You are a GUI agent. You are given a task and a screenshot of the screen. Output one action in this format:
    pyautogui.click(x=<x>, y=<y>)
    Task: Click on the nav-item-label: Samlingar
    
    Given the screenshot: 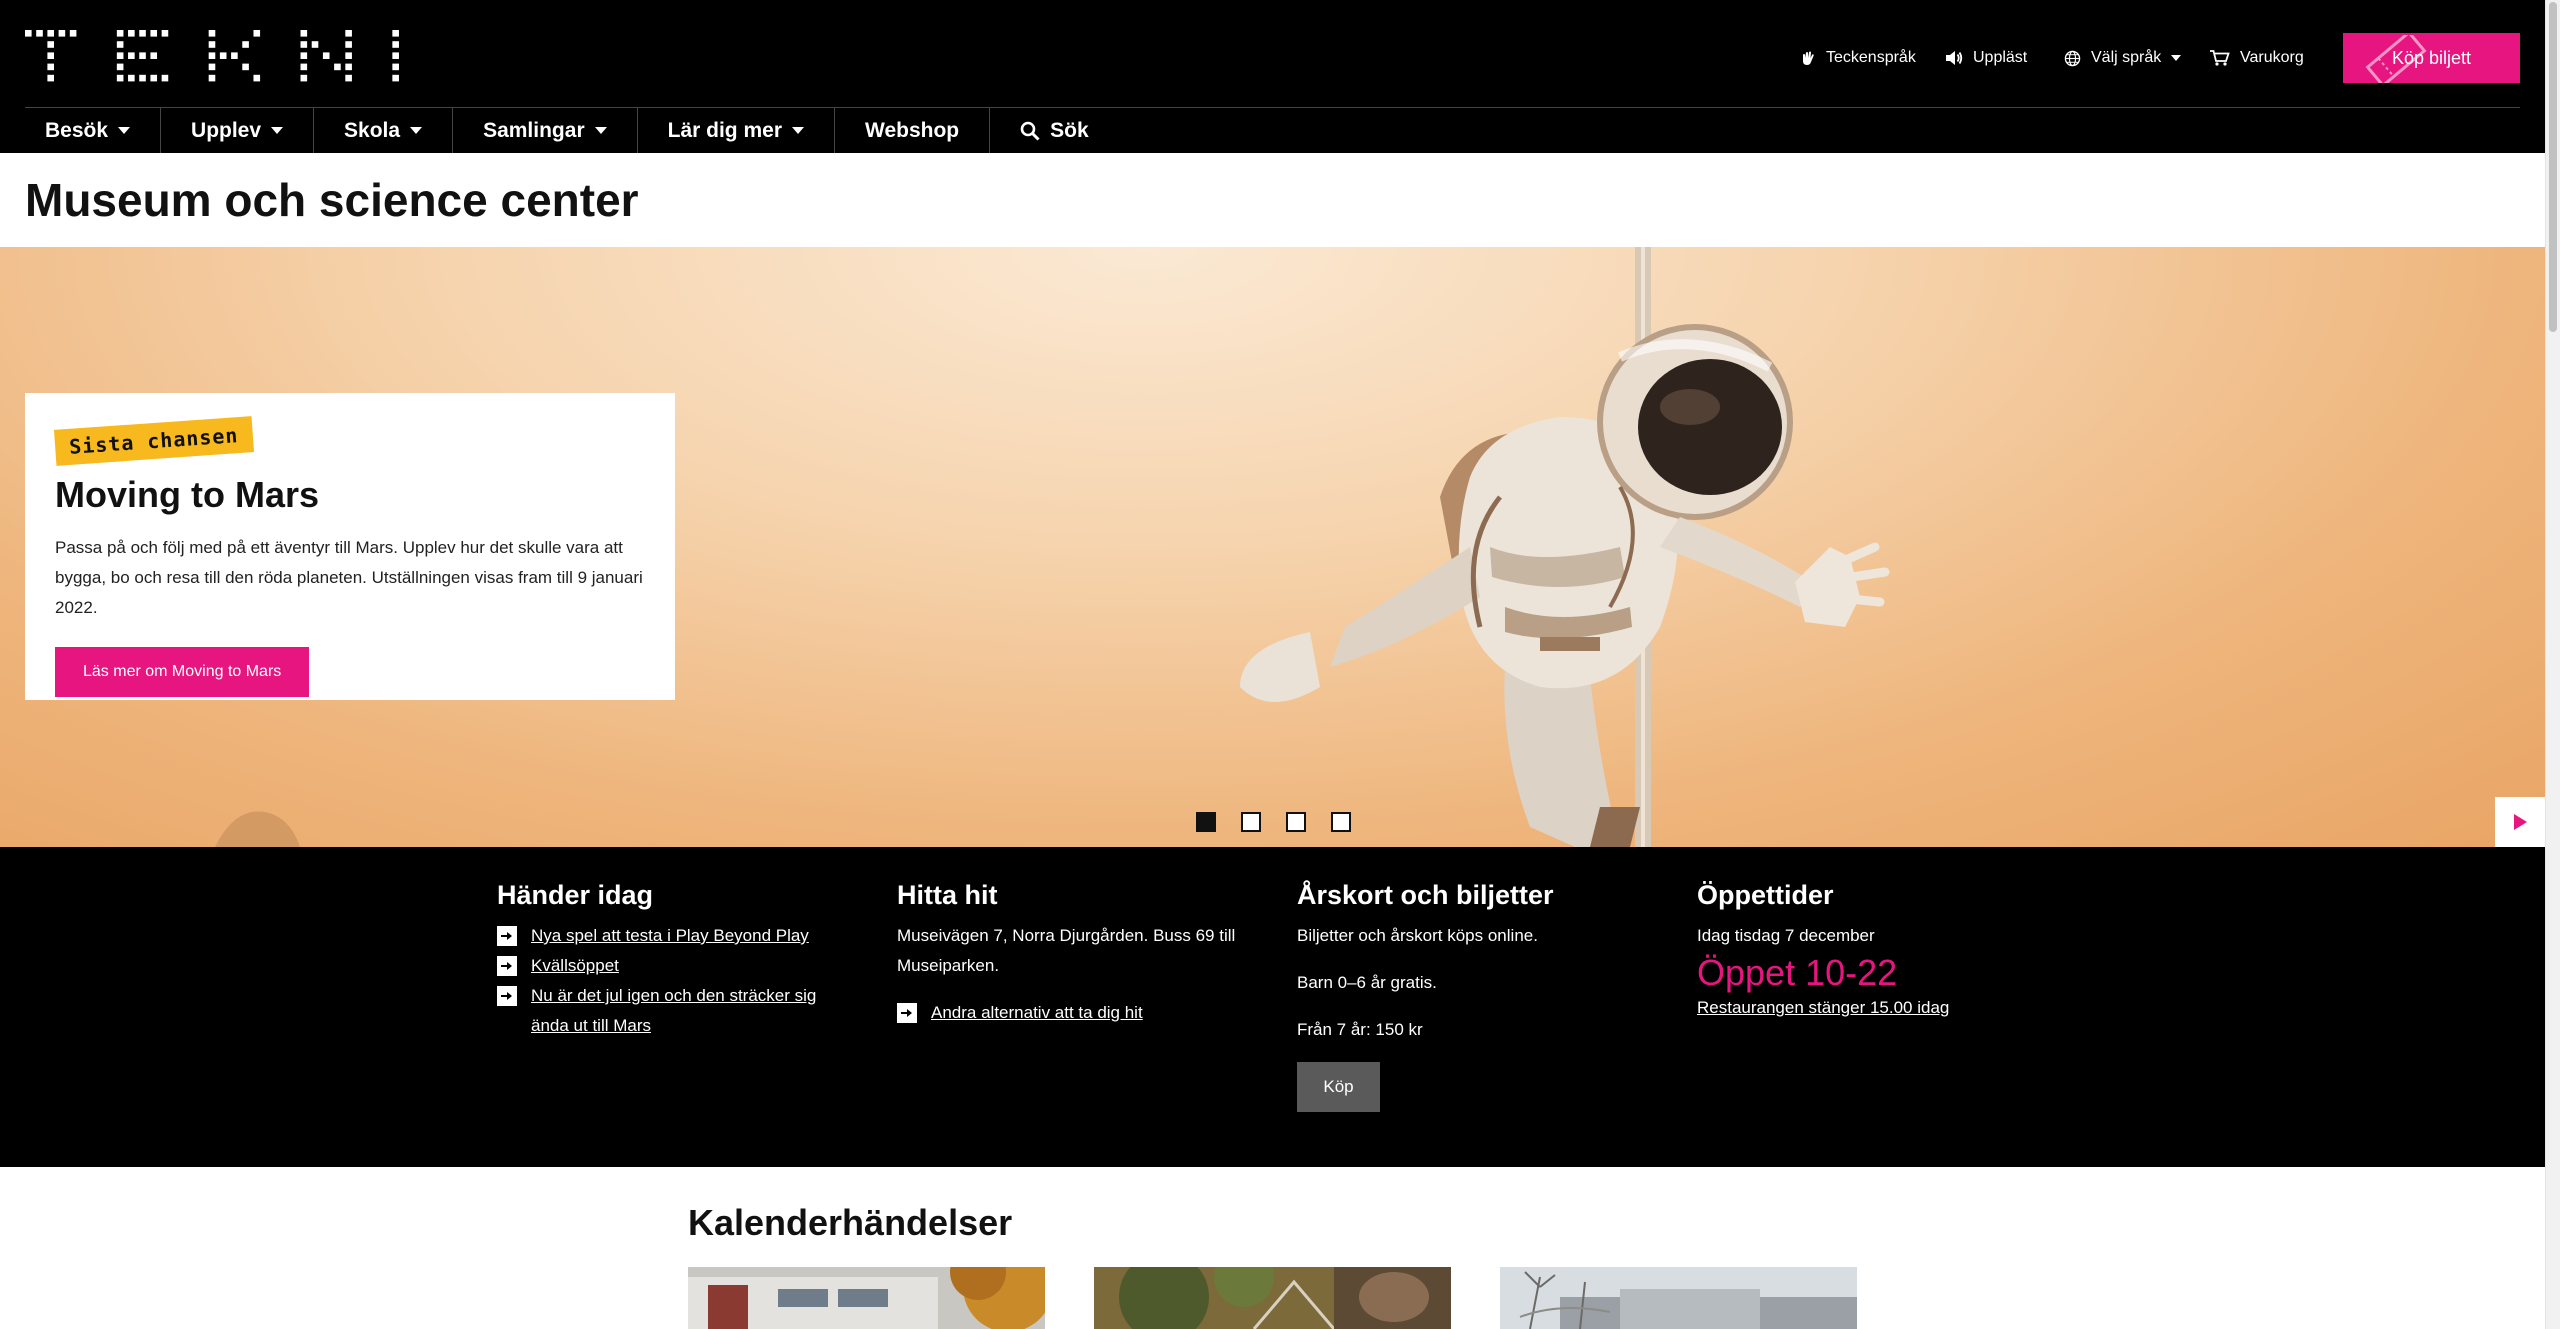 What is the action you would take?
    pyautogui.click(x=534, y=130)
    